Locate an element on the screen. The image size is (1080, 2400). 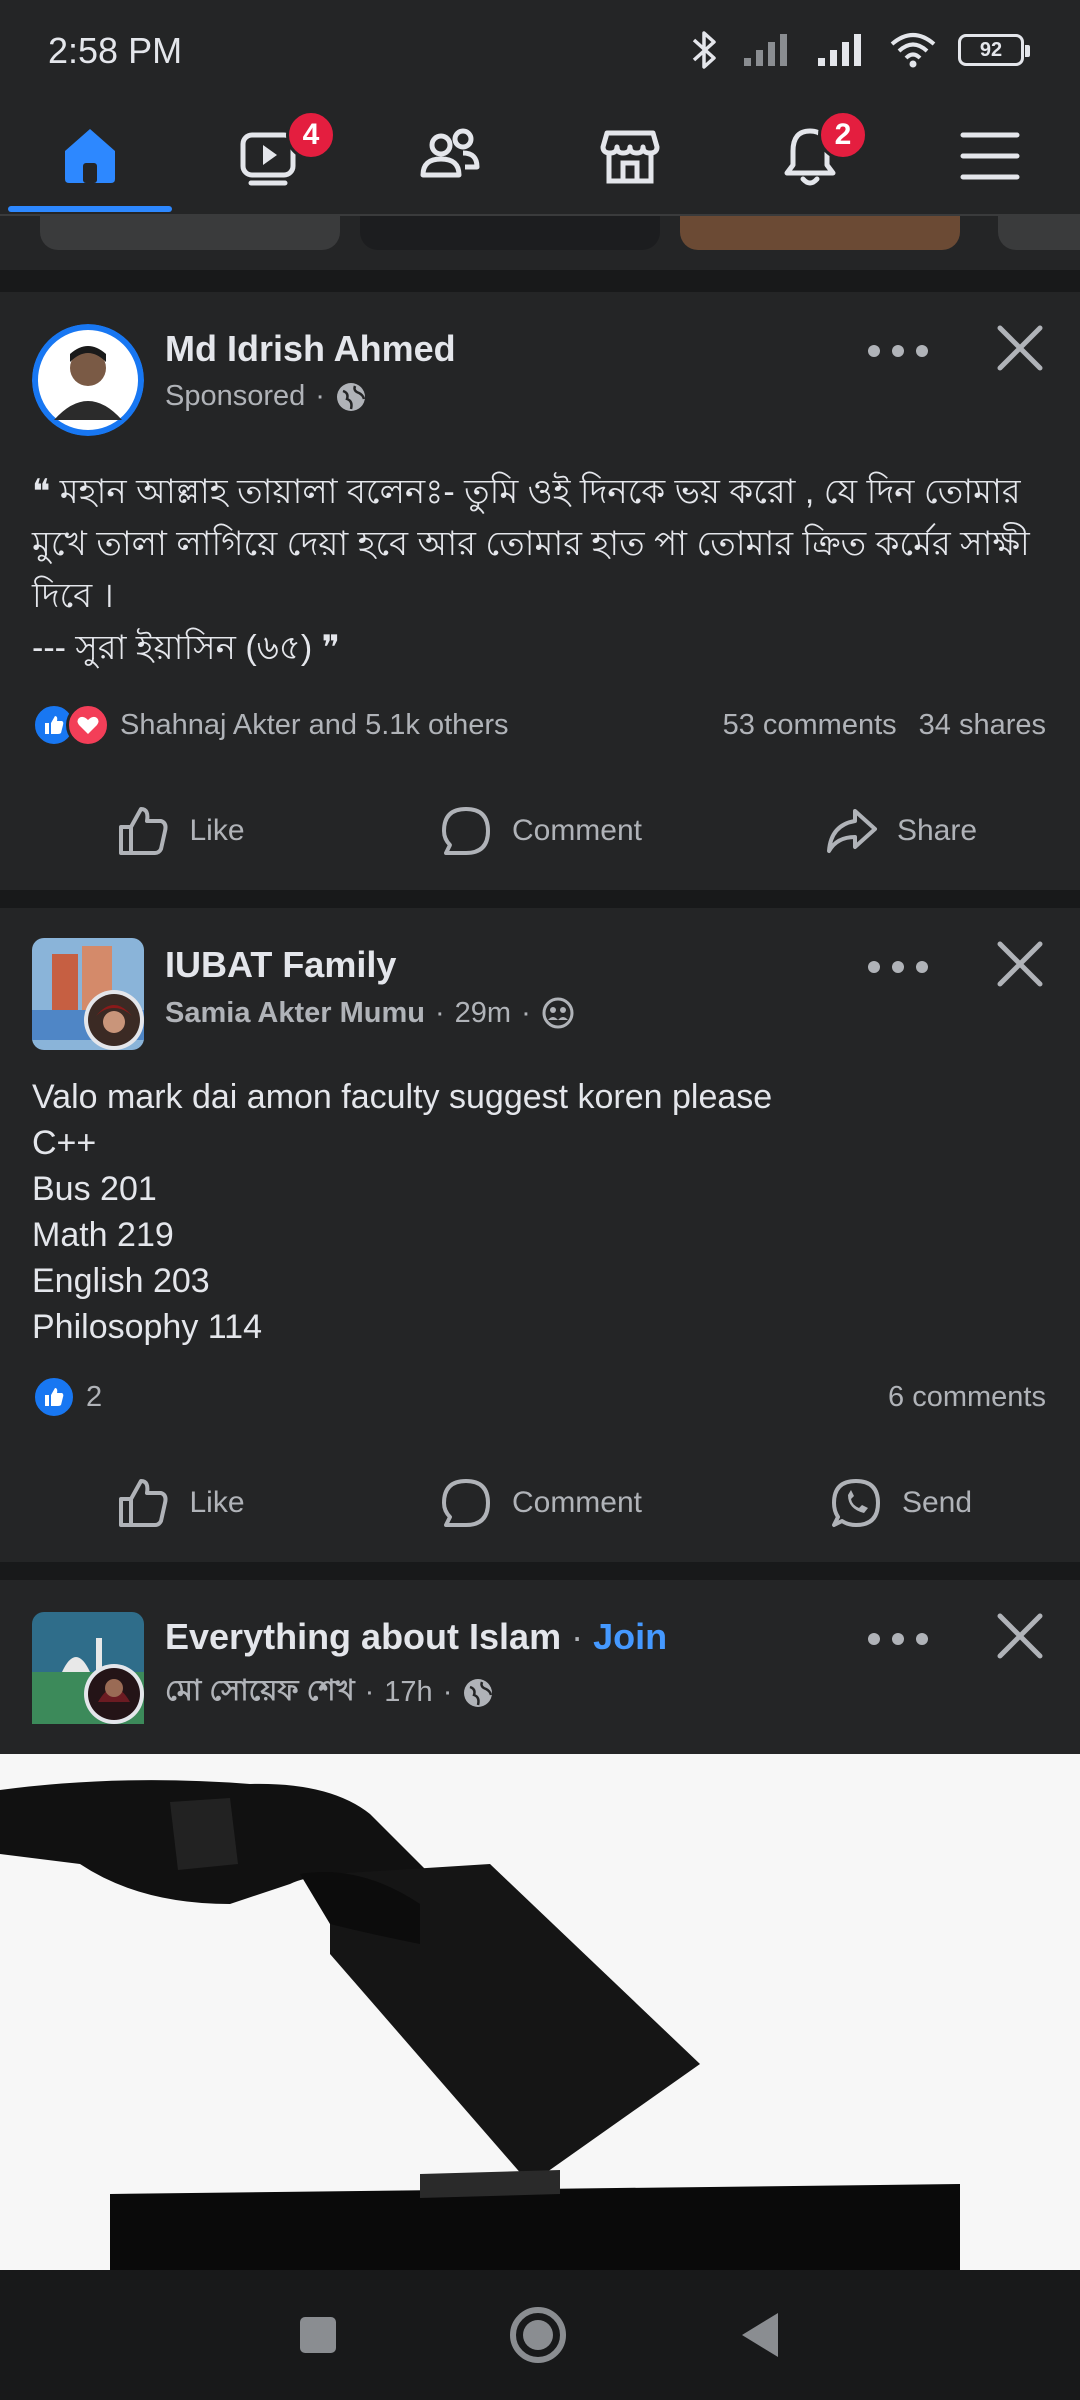
share-icon is located at coordinates (851, 831).